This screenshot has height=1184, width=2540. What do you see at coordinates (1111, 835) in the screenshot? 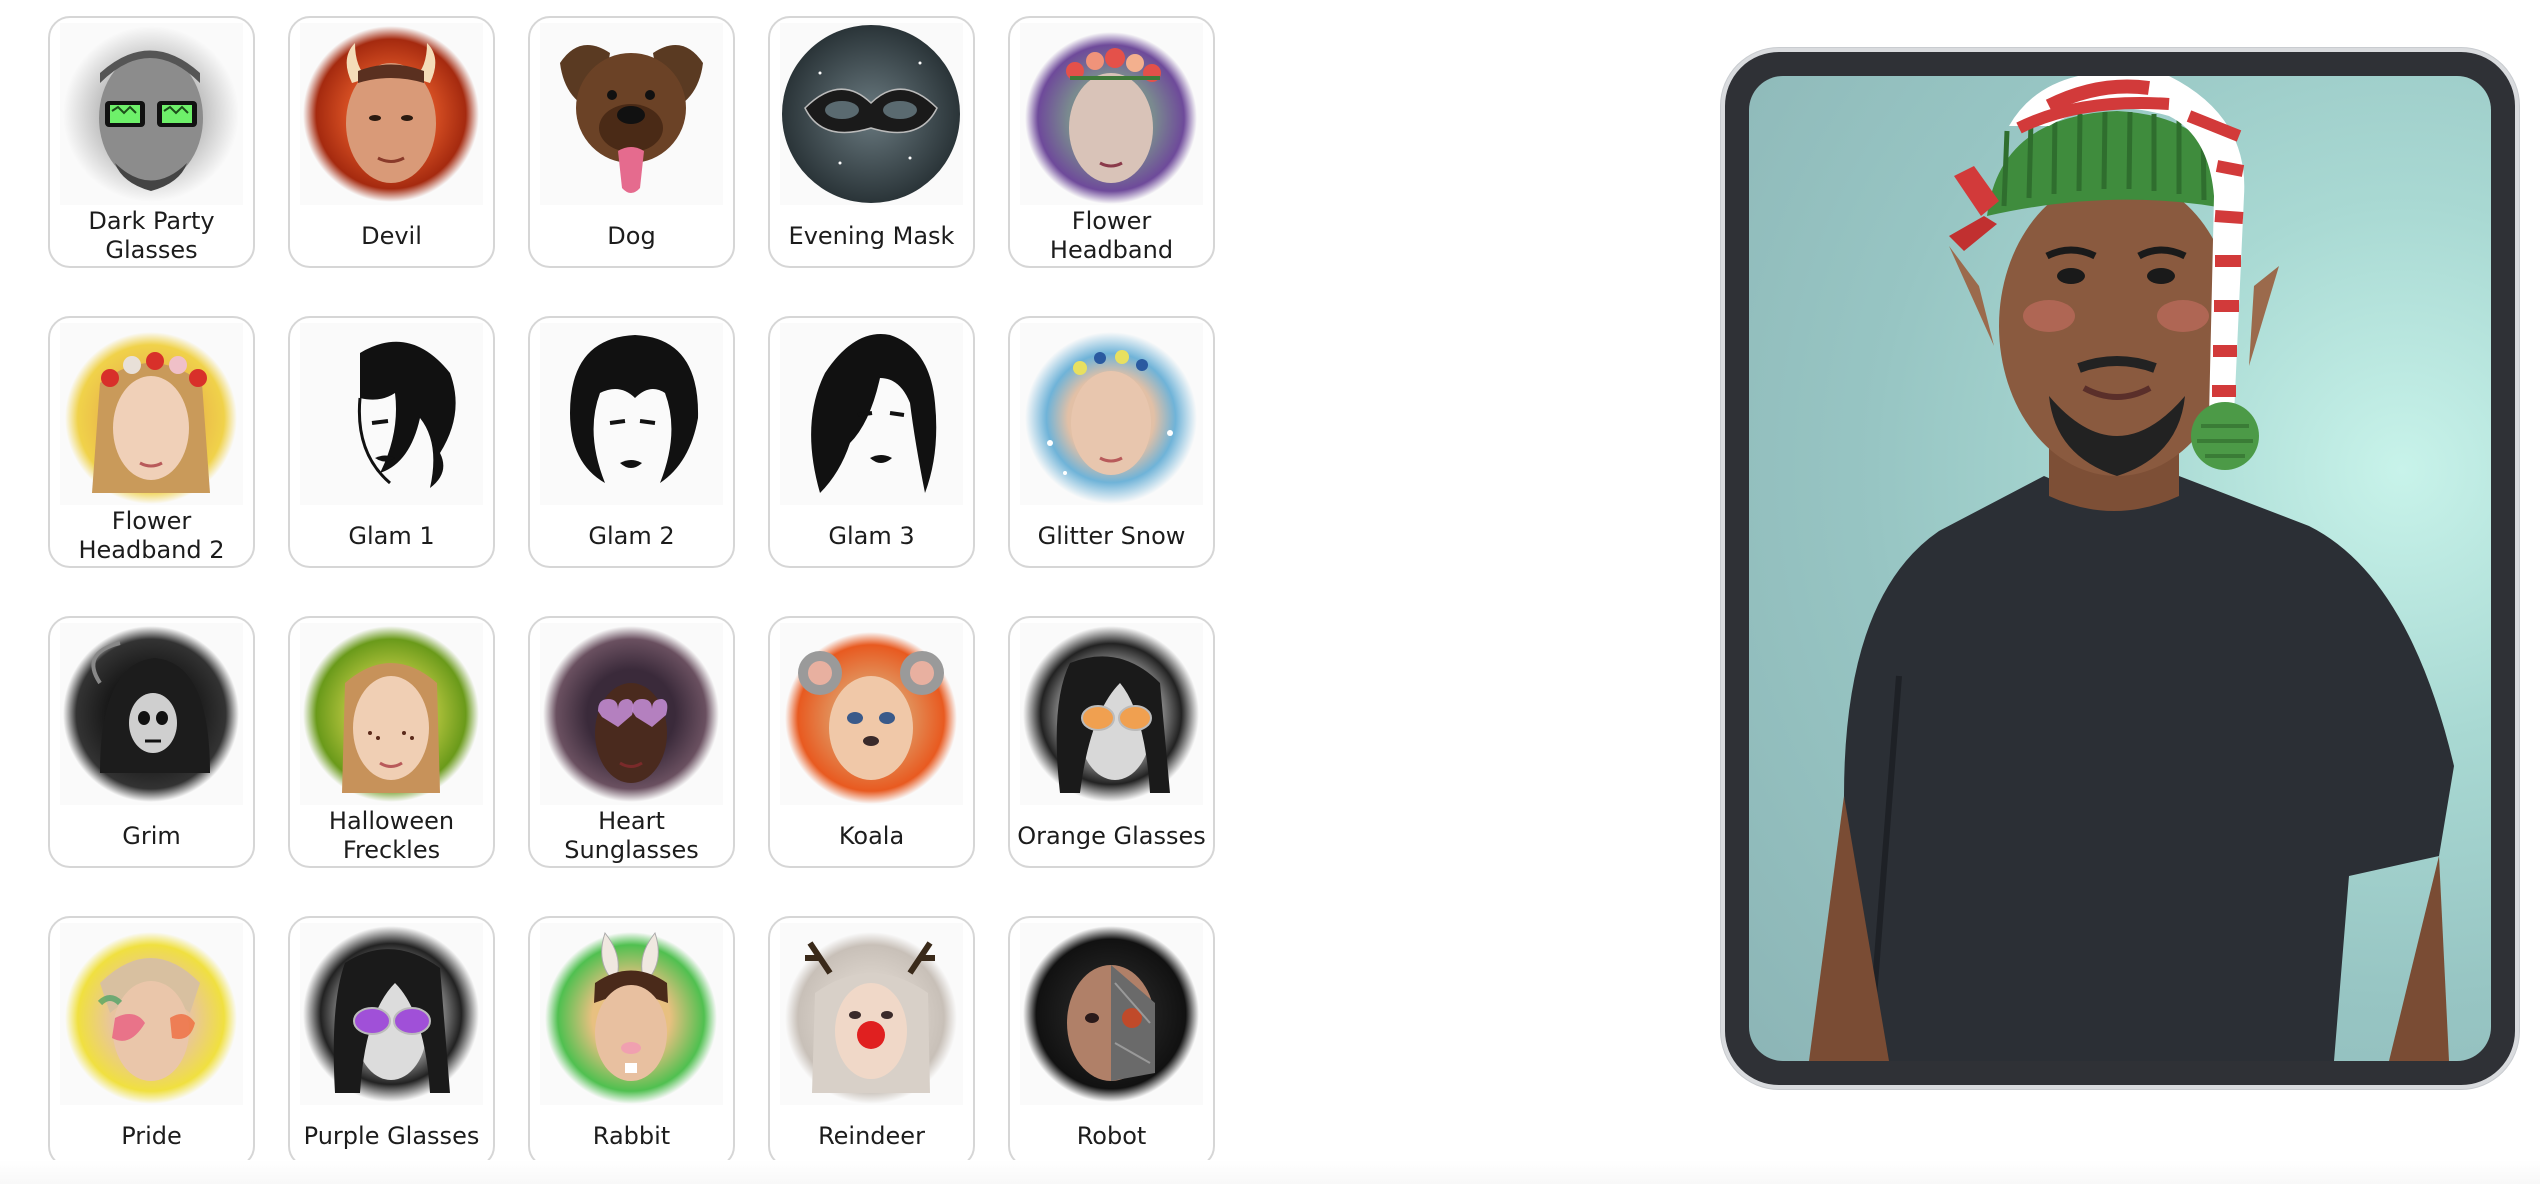
I see `filter-label: Orange Glasses` at bounding box center [1111, 835].